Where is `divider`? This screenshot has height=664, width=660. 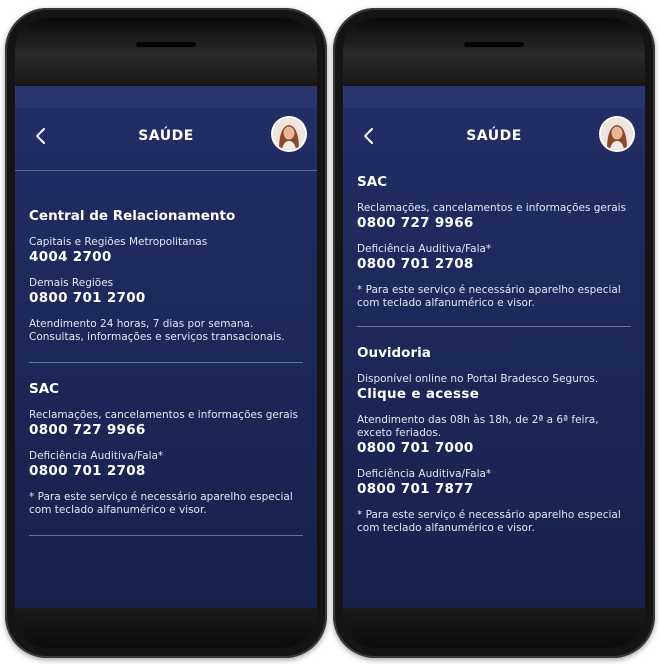 divider is located at coordinates (166, 535).